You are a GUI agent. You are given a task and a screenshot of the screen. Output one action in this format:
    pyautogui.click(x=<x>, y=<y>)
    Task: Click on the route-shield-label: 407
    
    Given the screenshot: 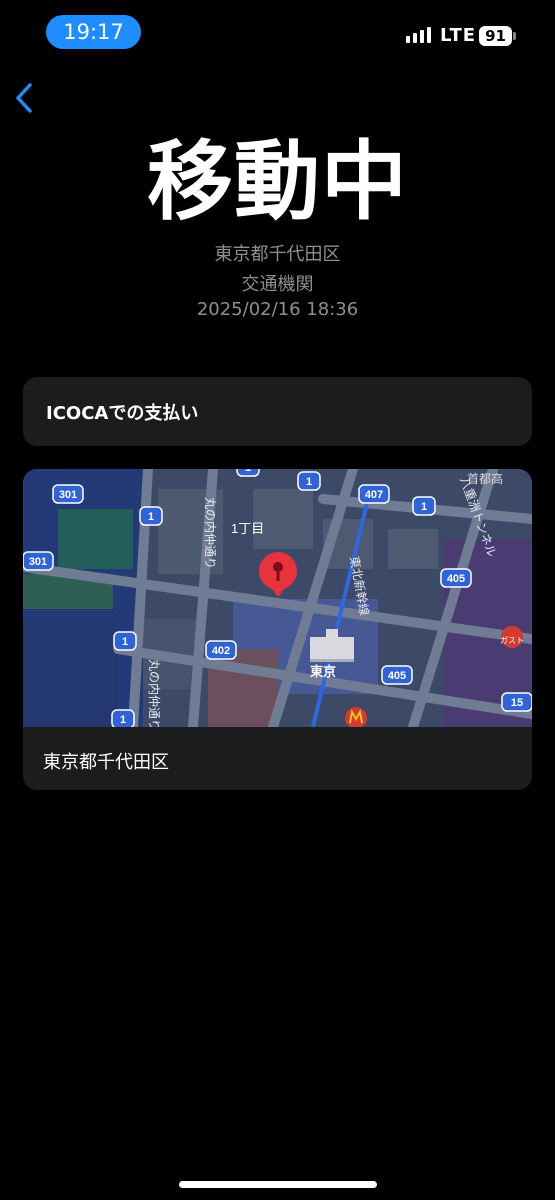 What is the action you would take?
    pyautogui.click(x=374, y=495)
    